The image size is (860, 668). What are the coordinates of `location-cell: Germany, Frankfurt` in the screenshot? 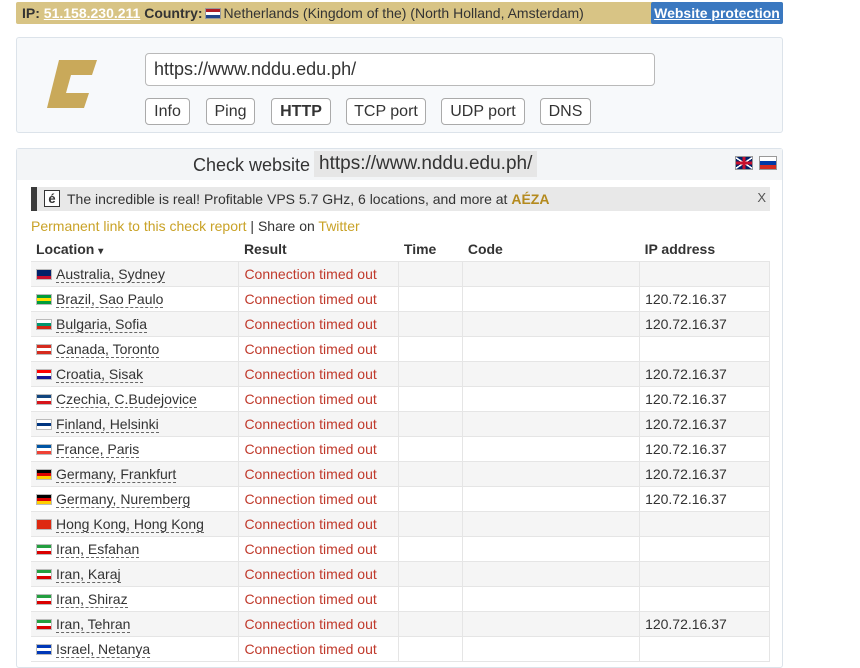 It's located at (135, 474).